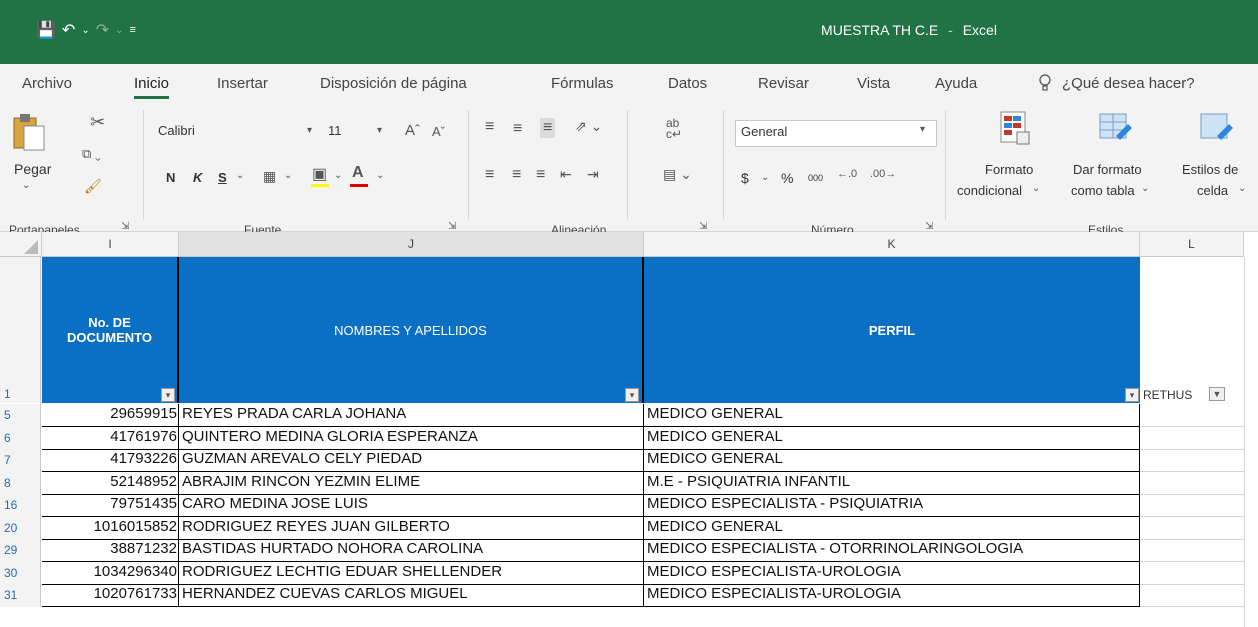  What do you see at coordinates (288, 175) in the screenshot?
I see `borders-dropdown-icon: ⌄` at bounding box center [288, 175].